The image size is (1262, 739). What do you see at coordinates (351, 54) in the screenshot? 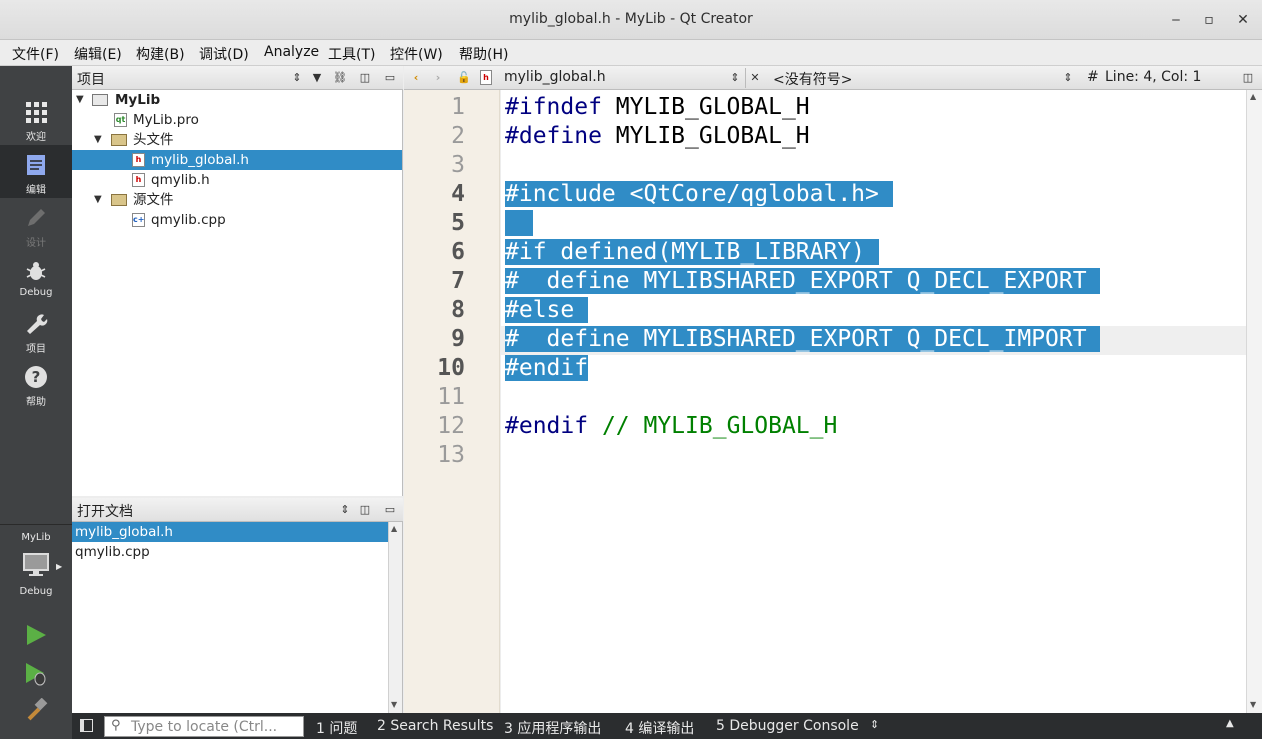
I see `menu-tools: 工具(T)` at bounding box center [351, 54].